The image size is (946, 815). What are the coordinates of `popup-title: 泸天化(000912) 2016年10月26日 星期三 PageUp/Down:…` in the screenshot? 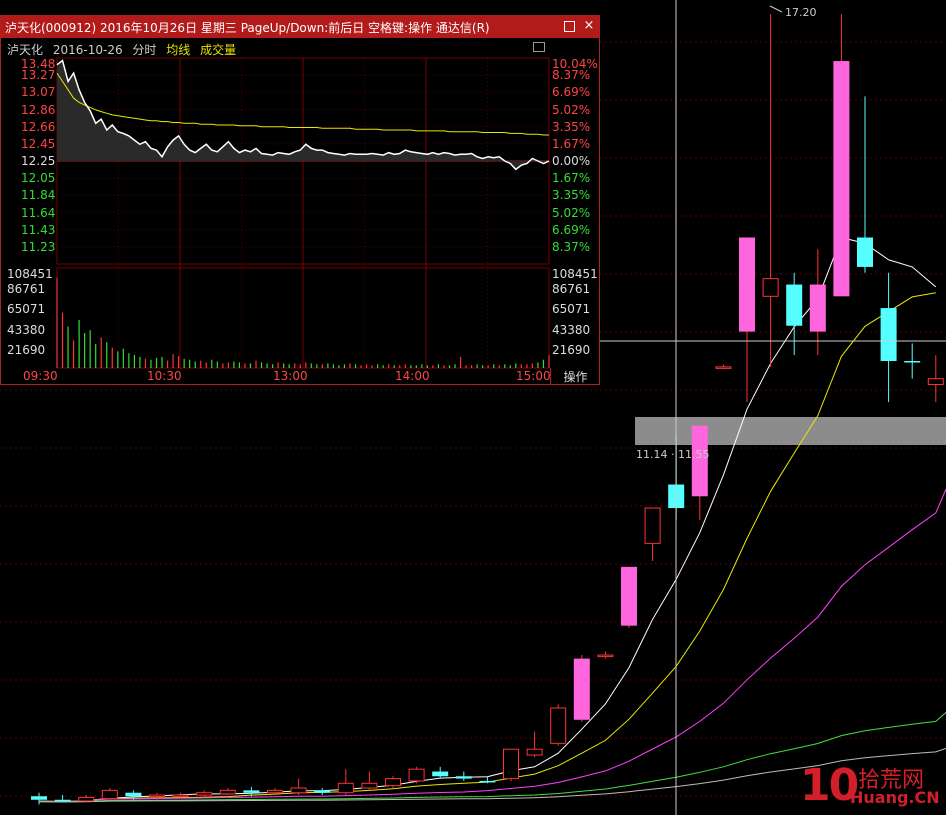 It's located at (247, 28).